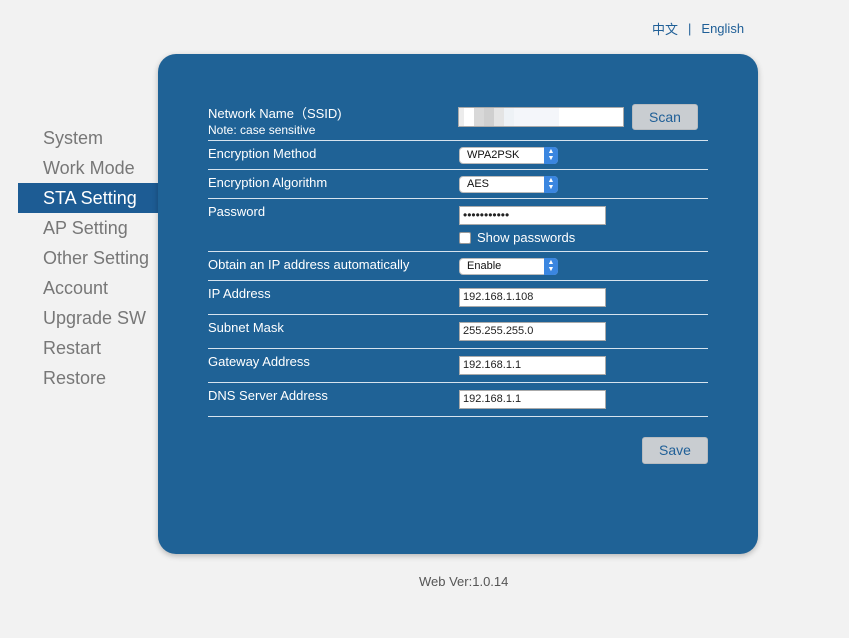 The height and width of the screenshot is (638, 849). What do you see at coordinates (532, 215) in the screenshot?
I see `password-input: •••••••••••` at bounding box center [532, 215].